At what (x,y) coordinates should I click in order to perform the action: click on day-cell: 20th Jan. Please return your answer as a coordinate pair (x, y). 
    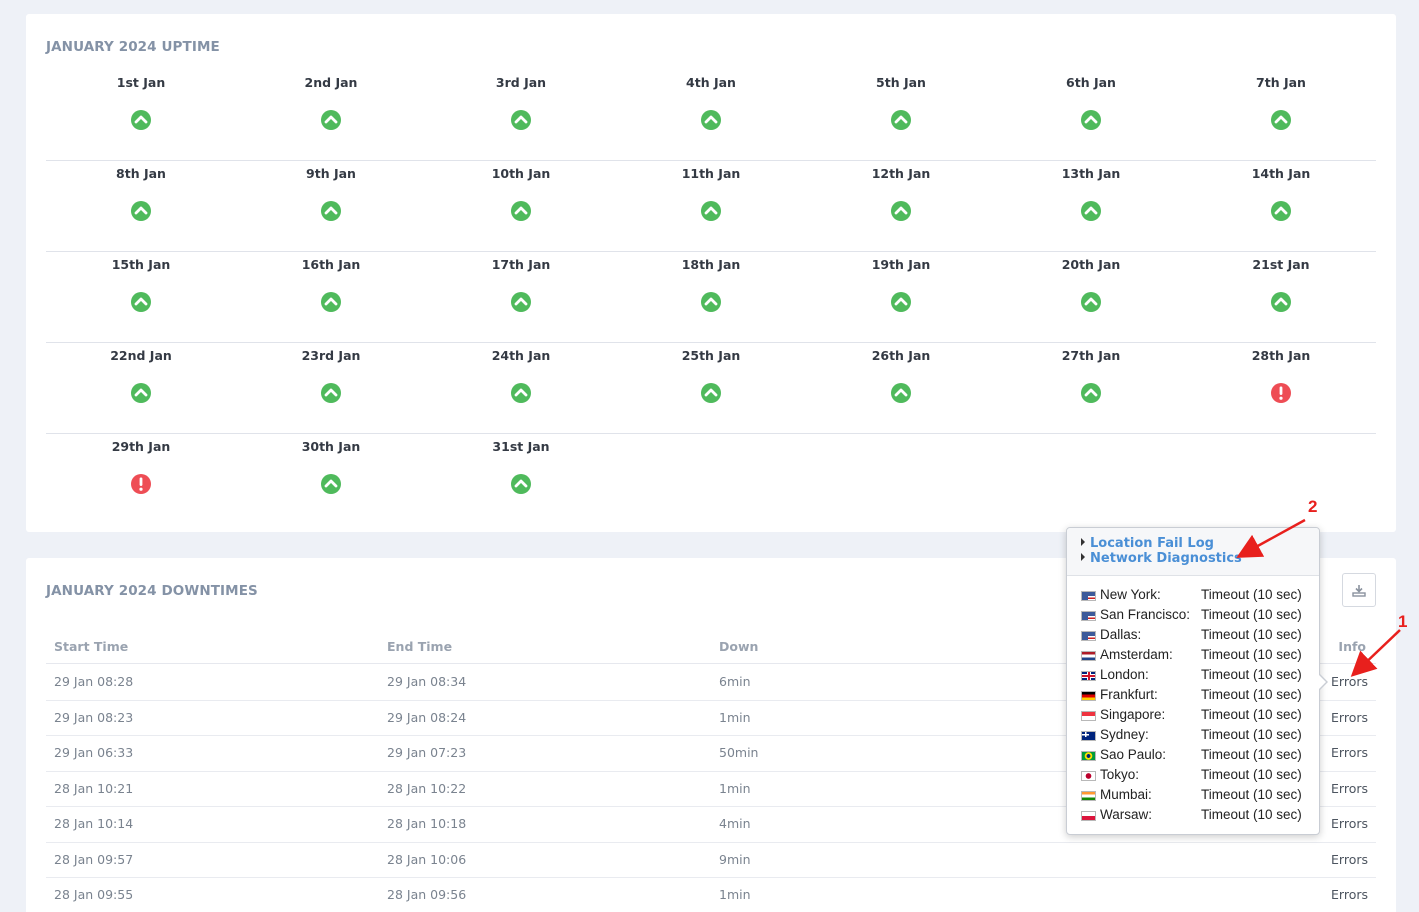
    Looking at the image, I should click on (1091, 297).